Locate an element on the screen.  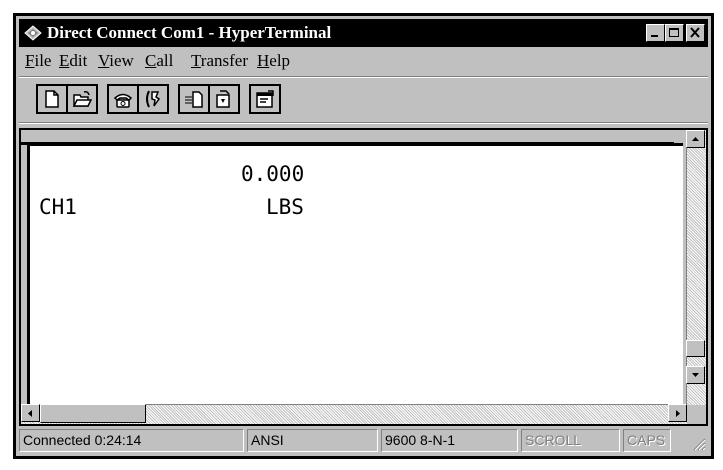
scroll-up-button is located at coordinates (695, 139).